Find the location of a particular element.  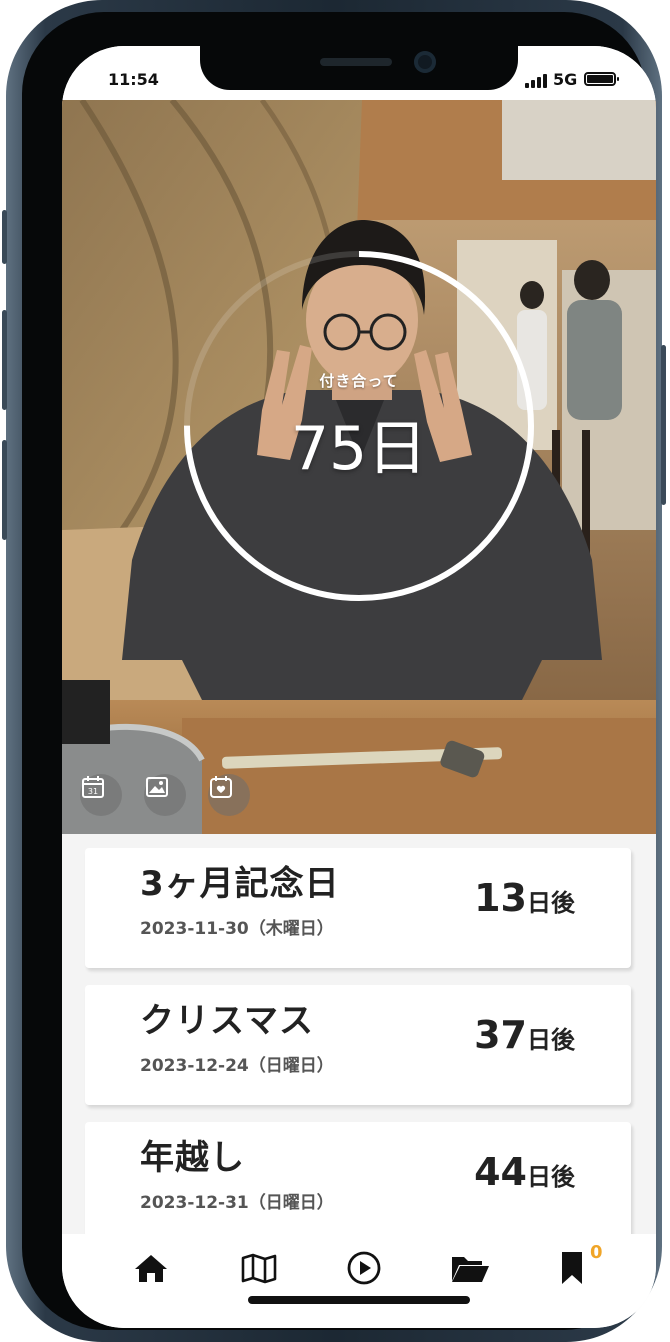

event-date: 2023-11-30（木曜日） is located at coordinates (237, 929).